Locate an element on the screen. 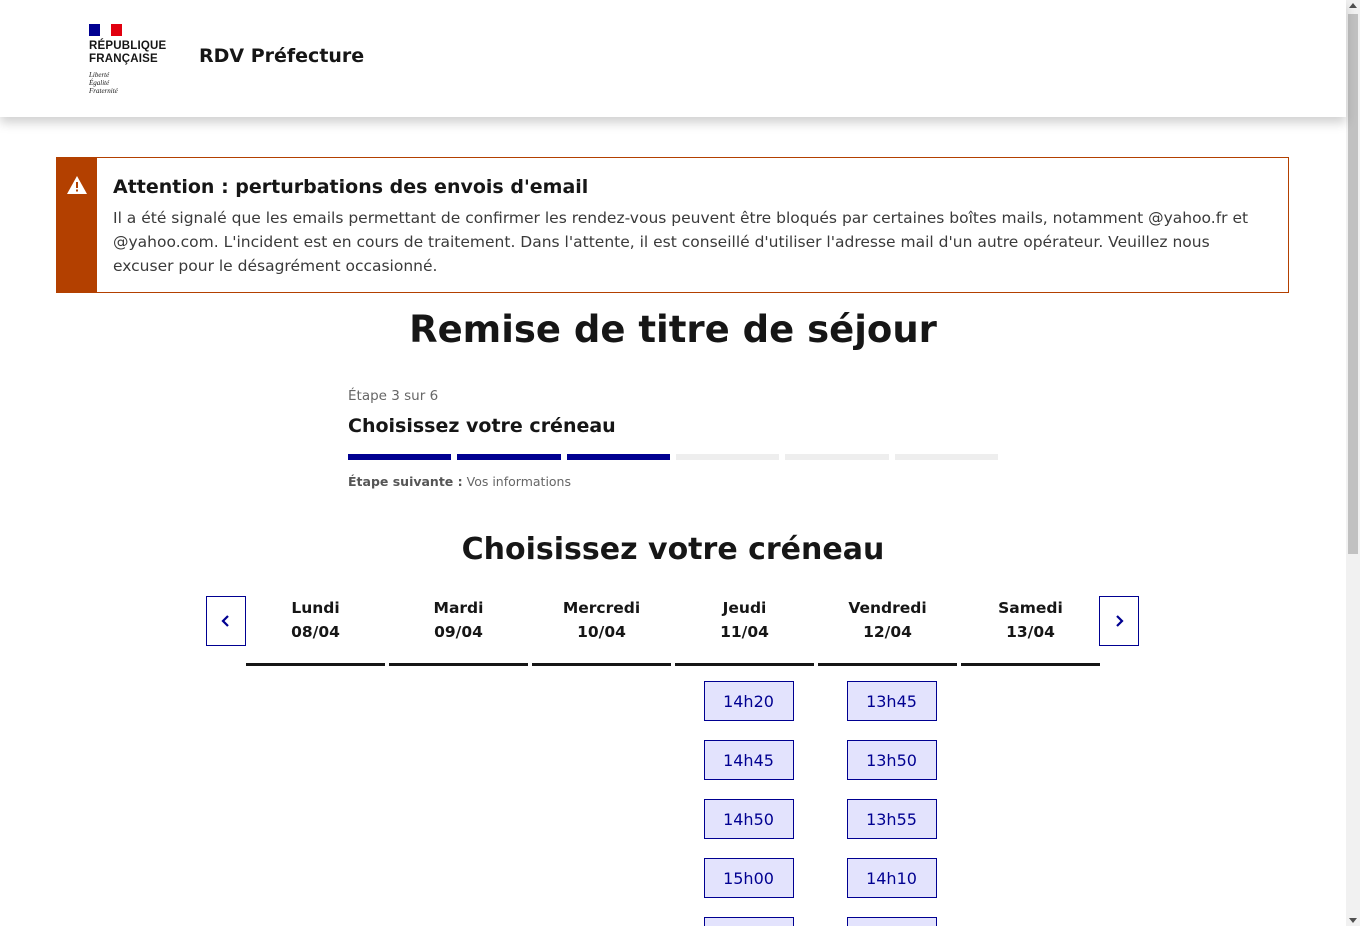 The width and height of the screenshot is (1360, 926). day-date: 11/04 is located at coordinates (744, 632).